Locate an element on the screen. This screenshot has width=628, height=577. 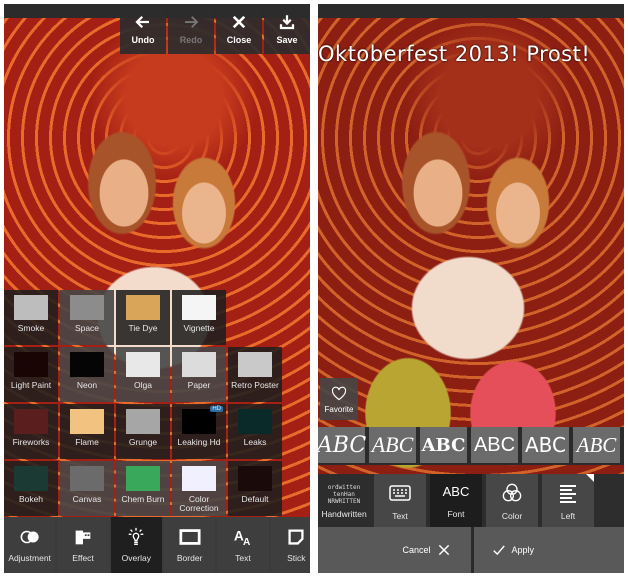
overlay-label: Flame is located at coordinates (87, 442).